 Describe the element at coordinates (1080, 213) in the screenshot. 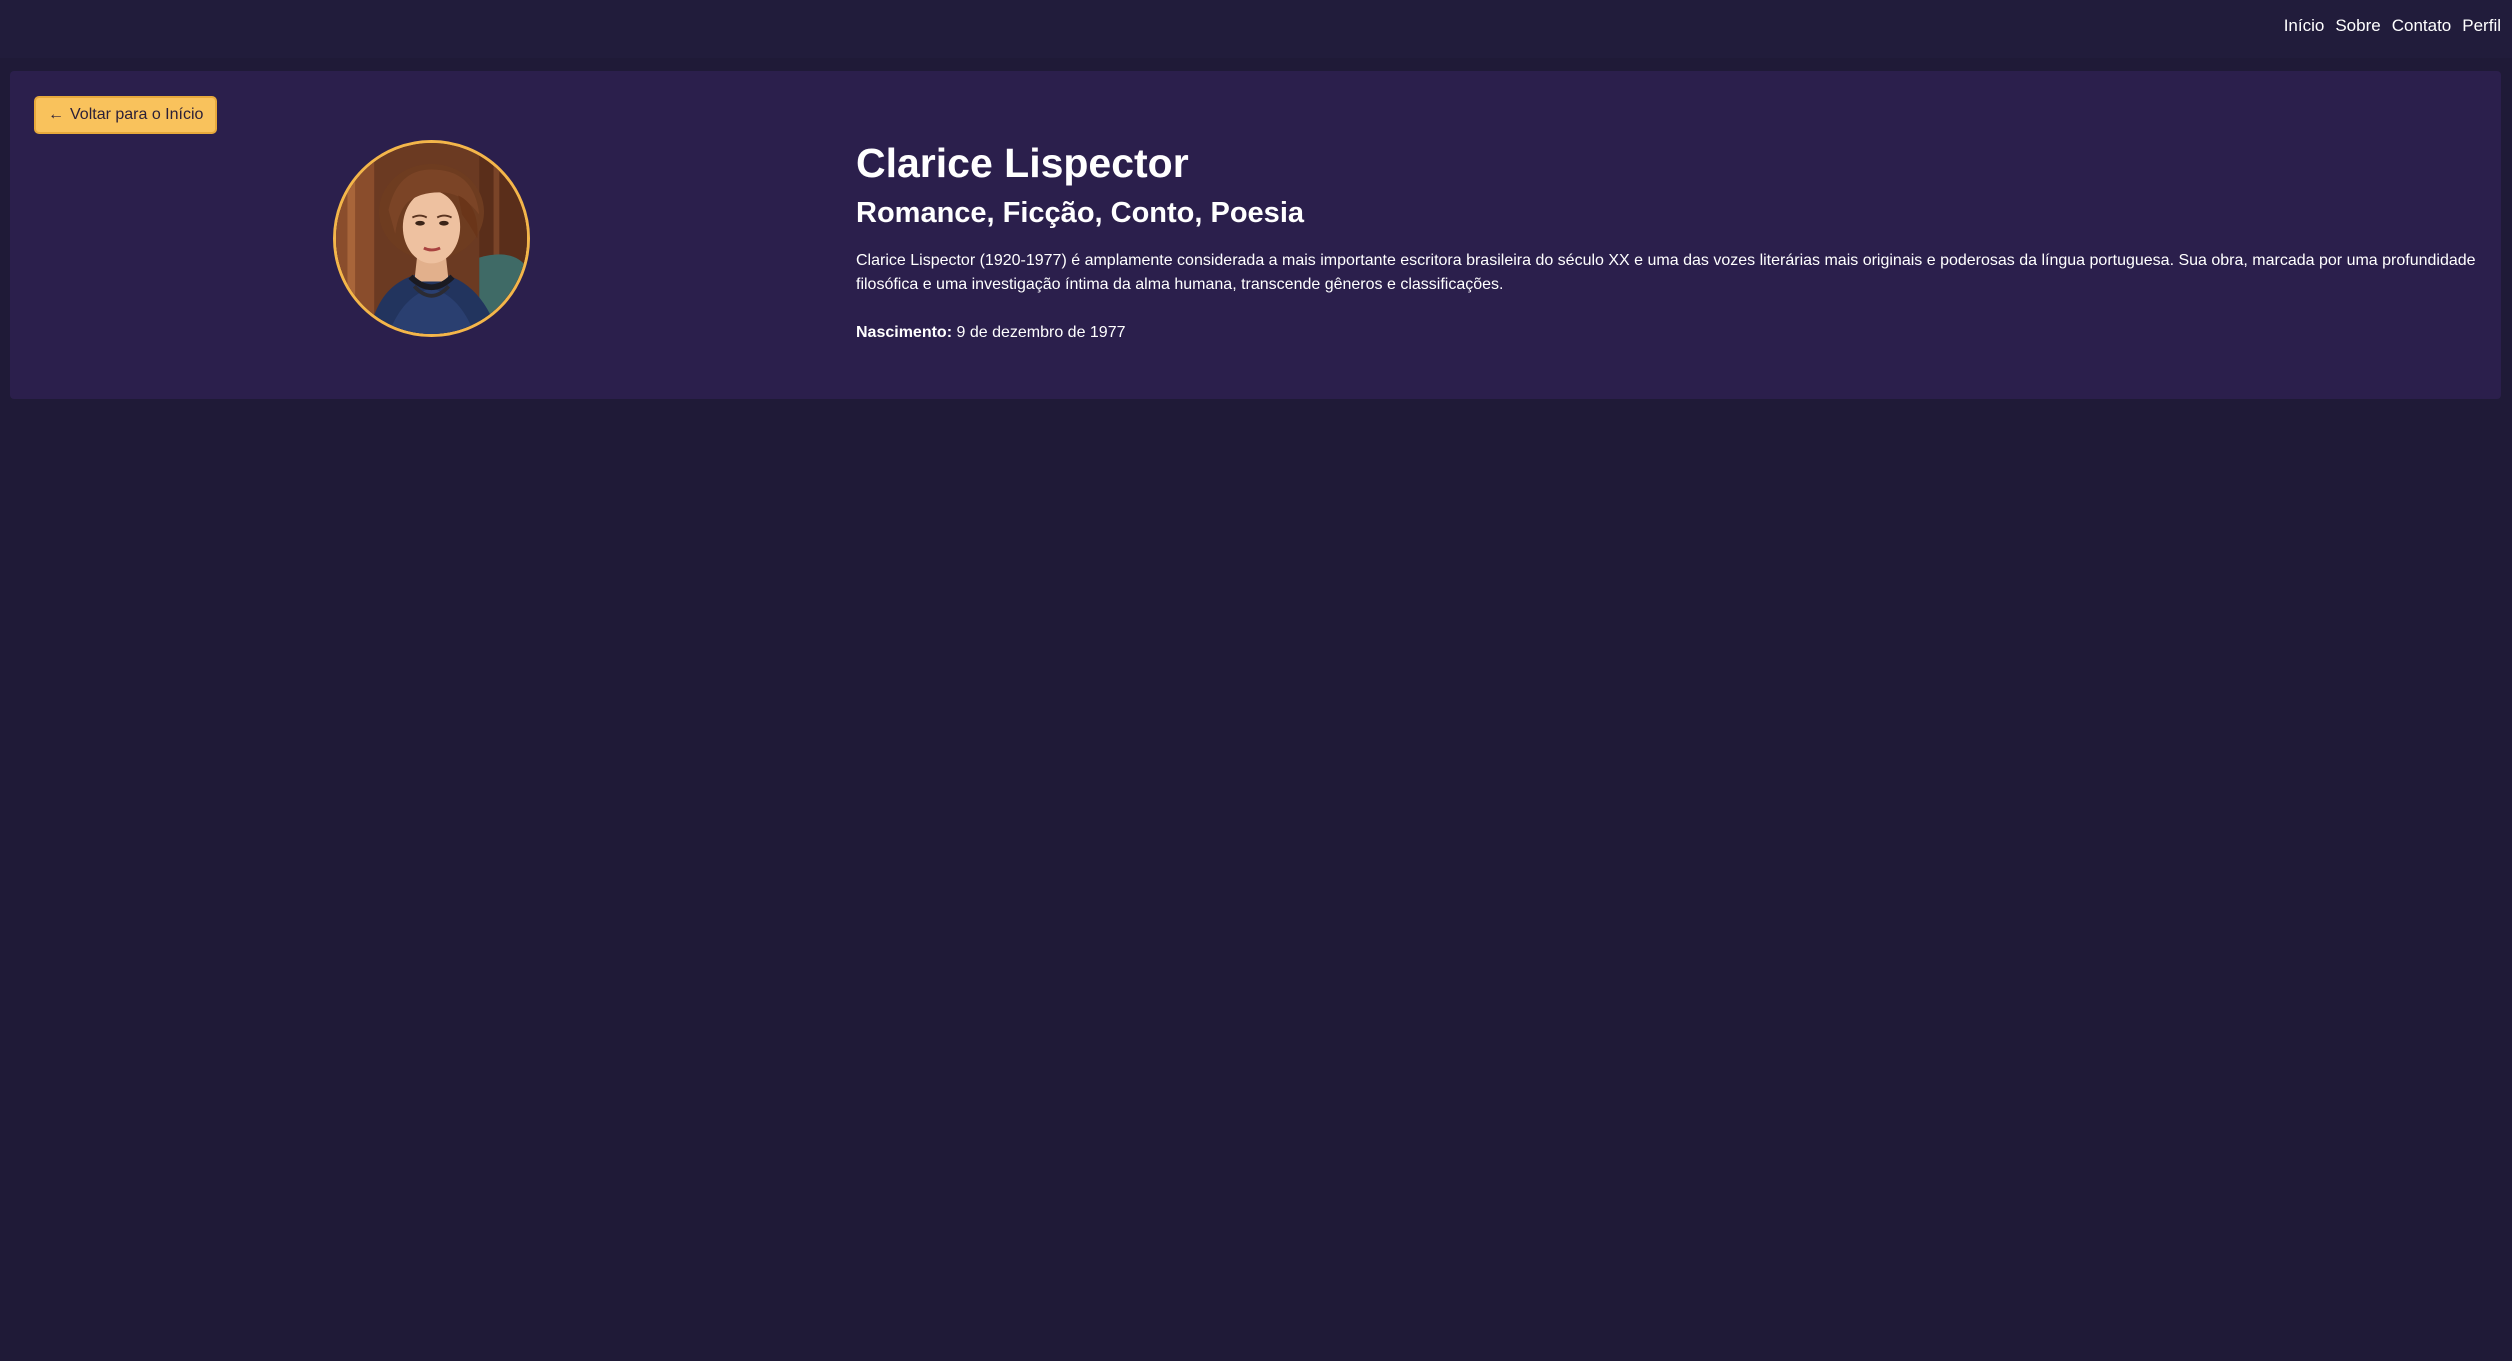

I see `author-genres: Romance, Ficção, Conto, Poesia` at that location.